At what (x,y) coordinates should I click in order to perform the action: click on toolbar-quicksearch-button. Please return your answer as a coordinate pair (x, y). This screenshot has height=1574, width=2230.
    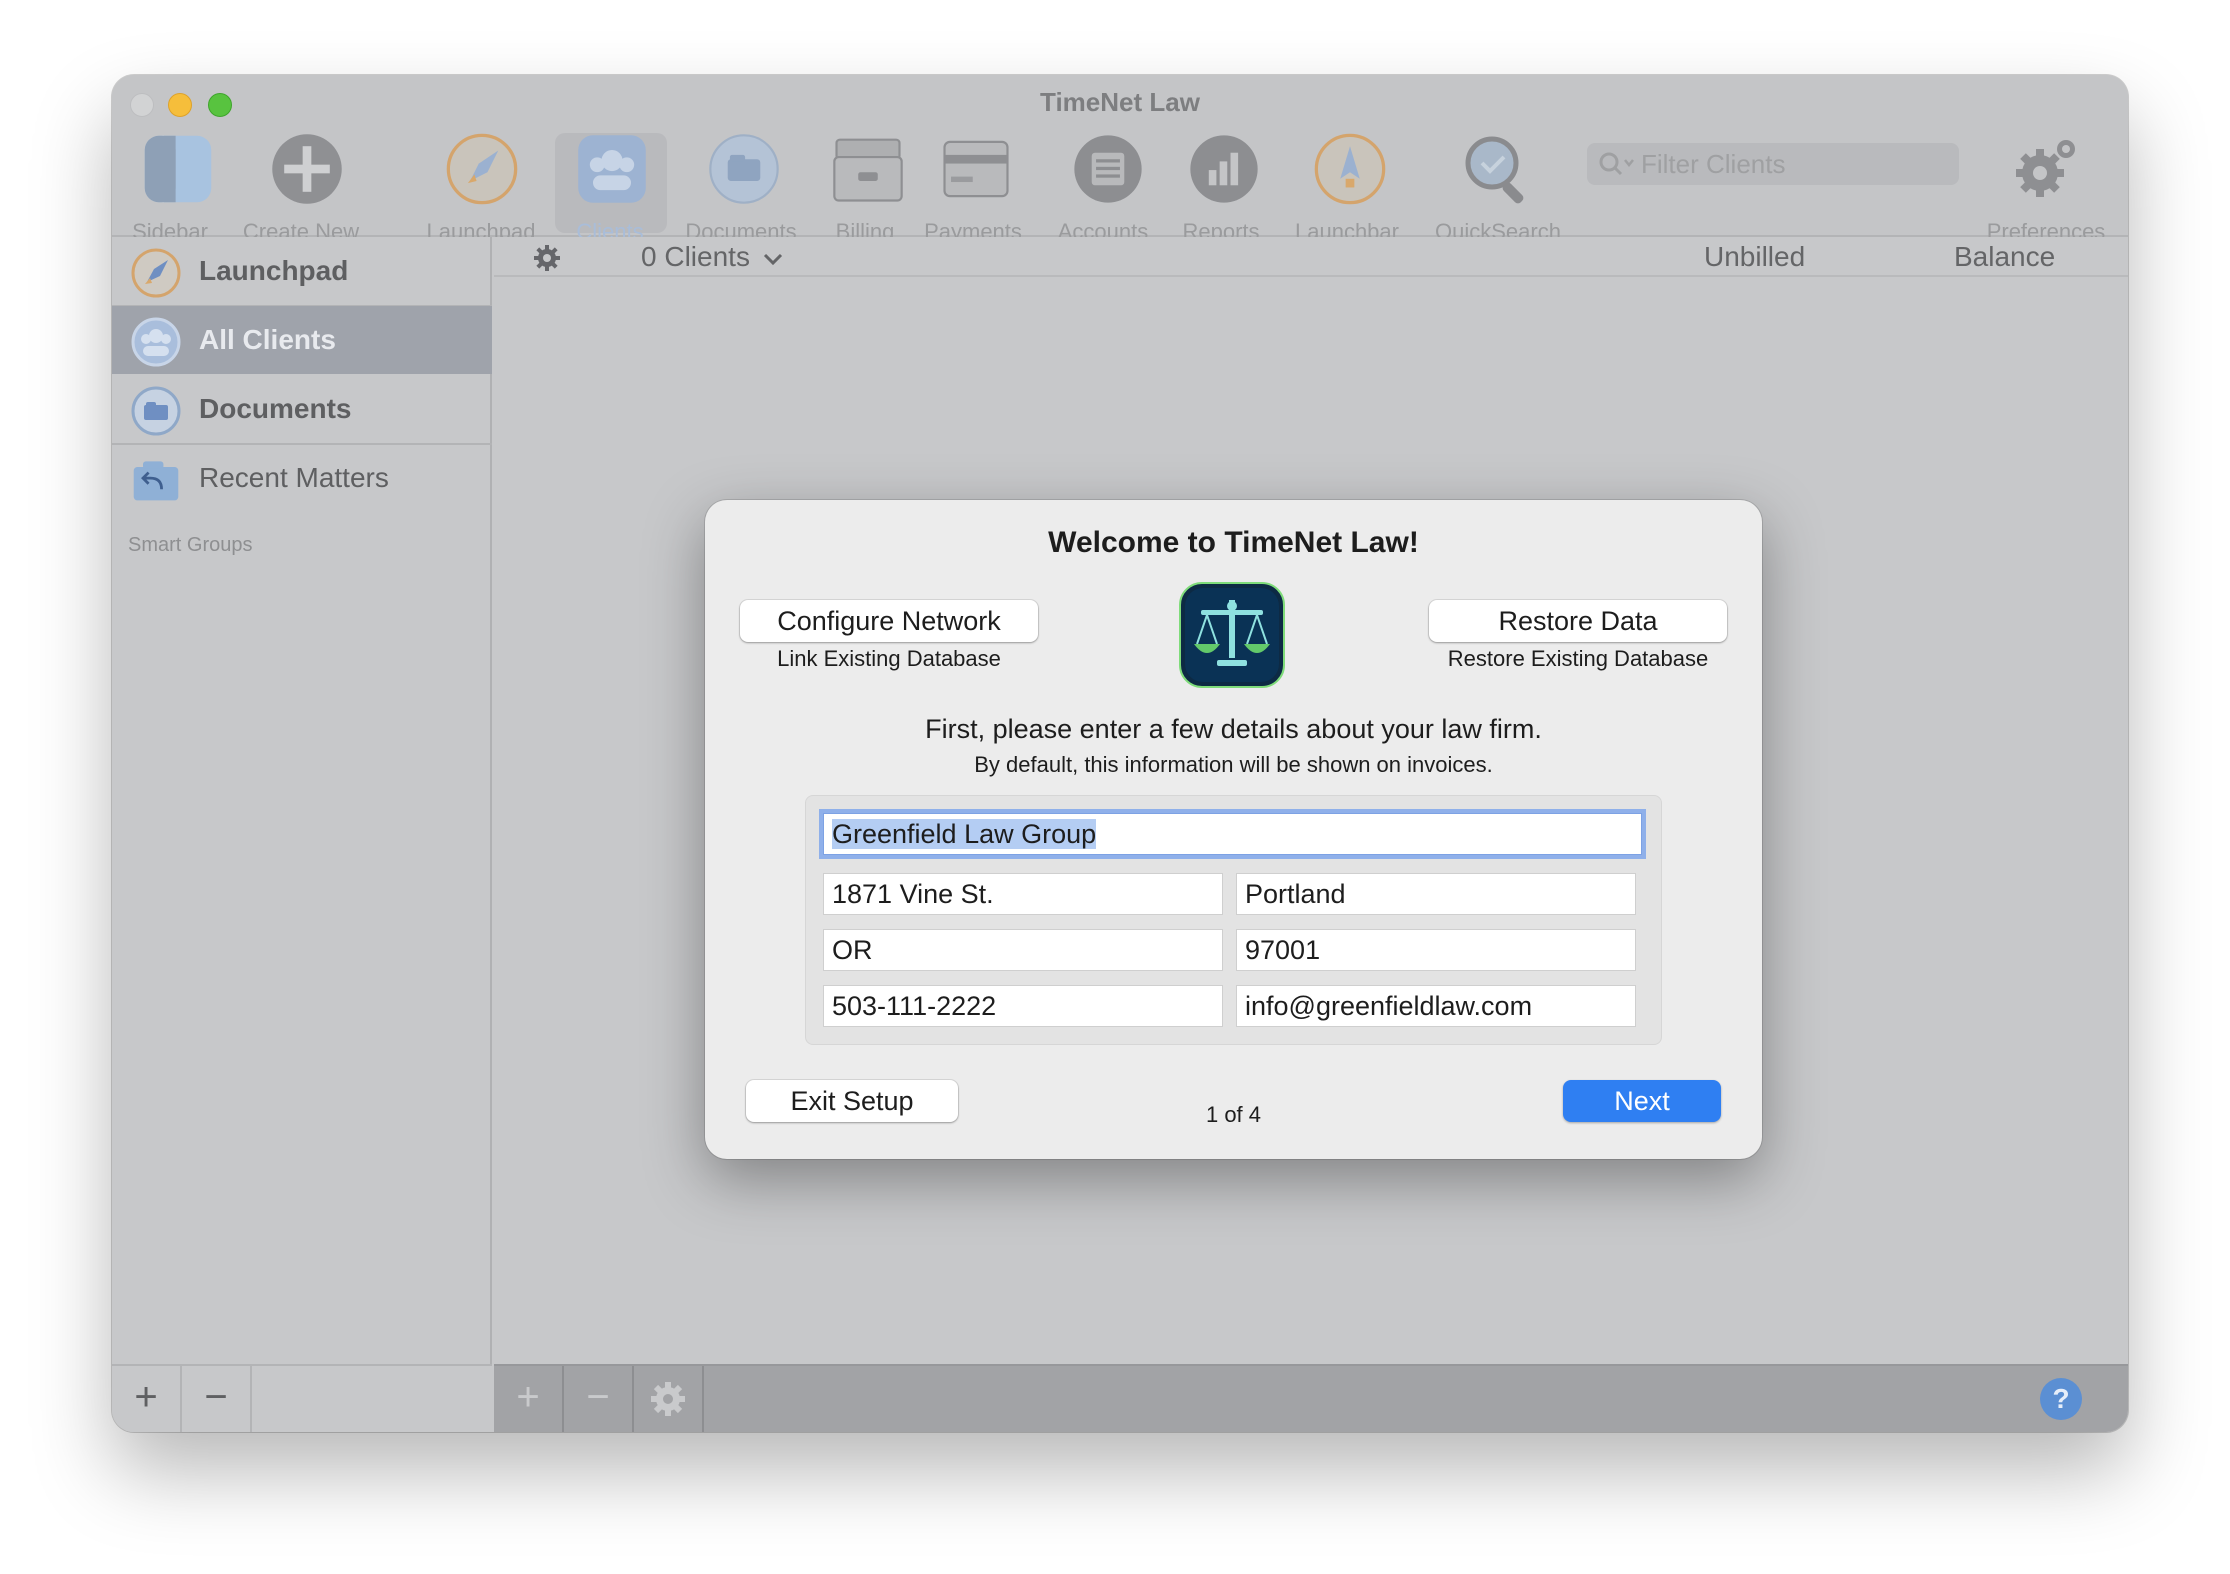
    Looking at the image, I should click on (1498, 171).